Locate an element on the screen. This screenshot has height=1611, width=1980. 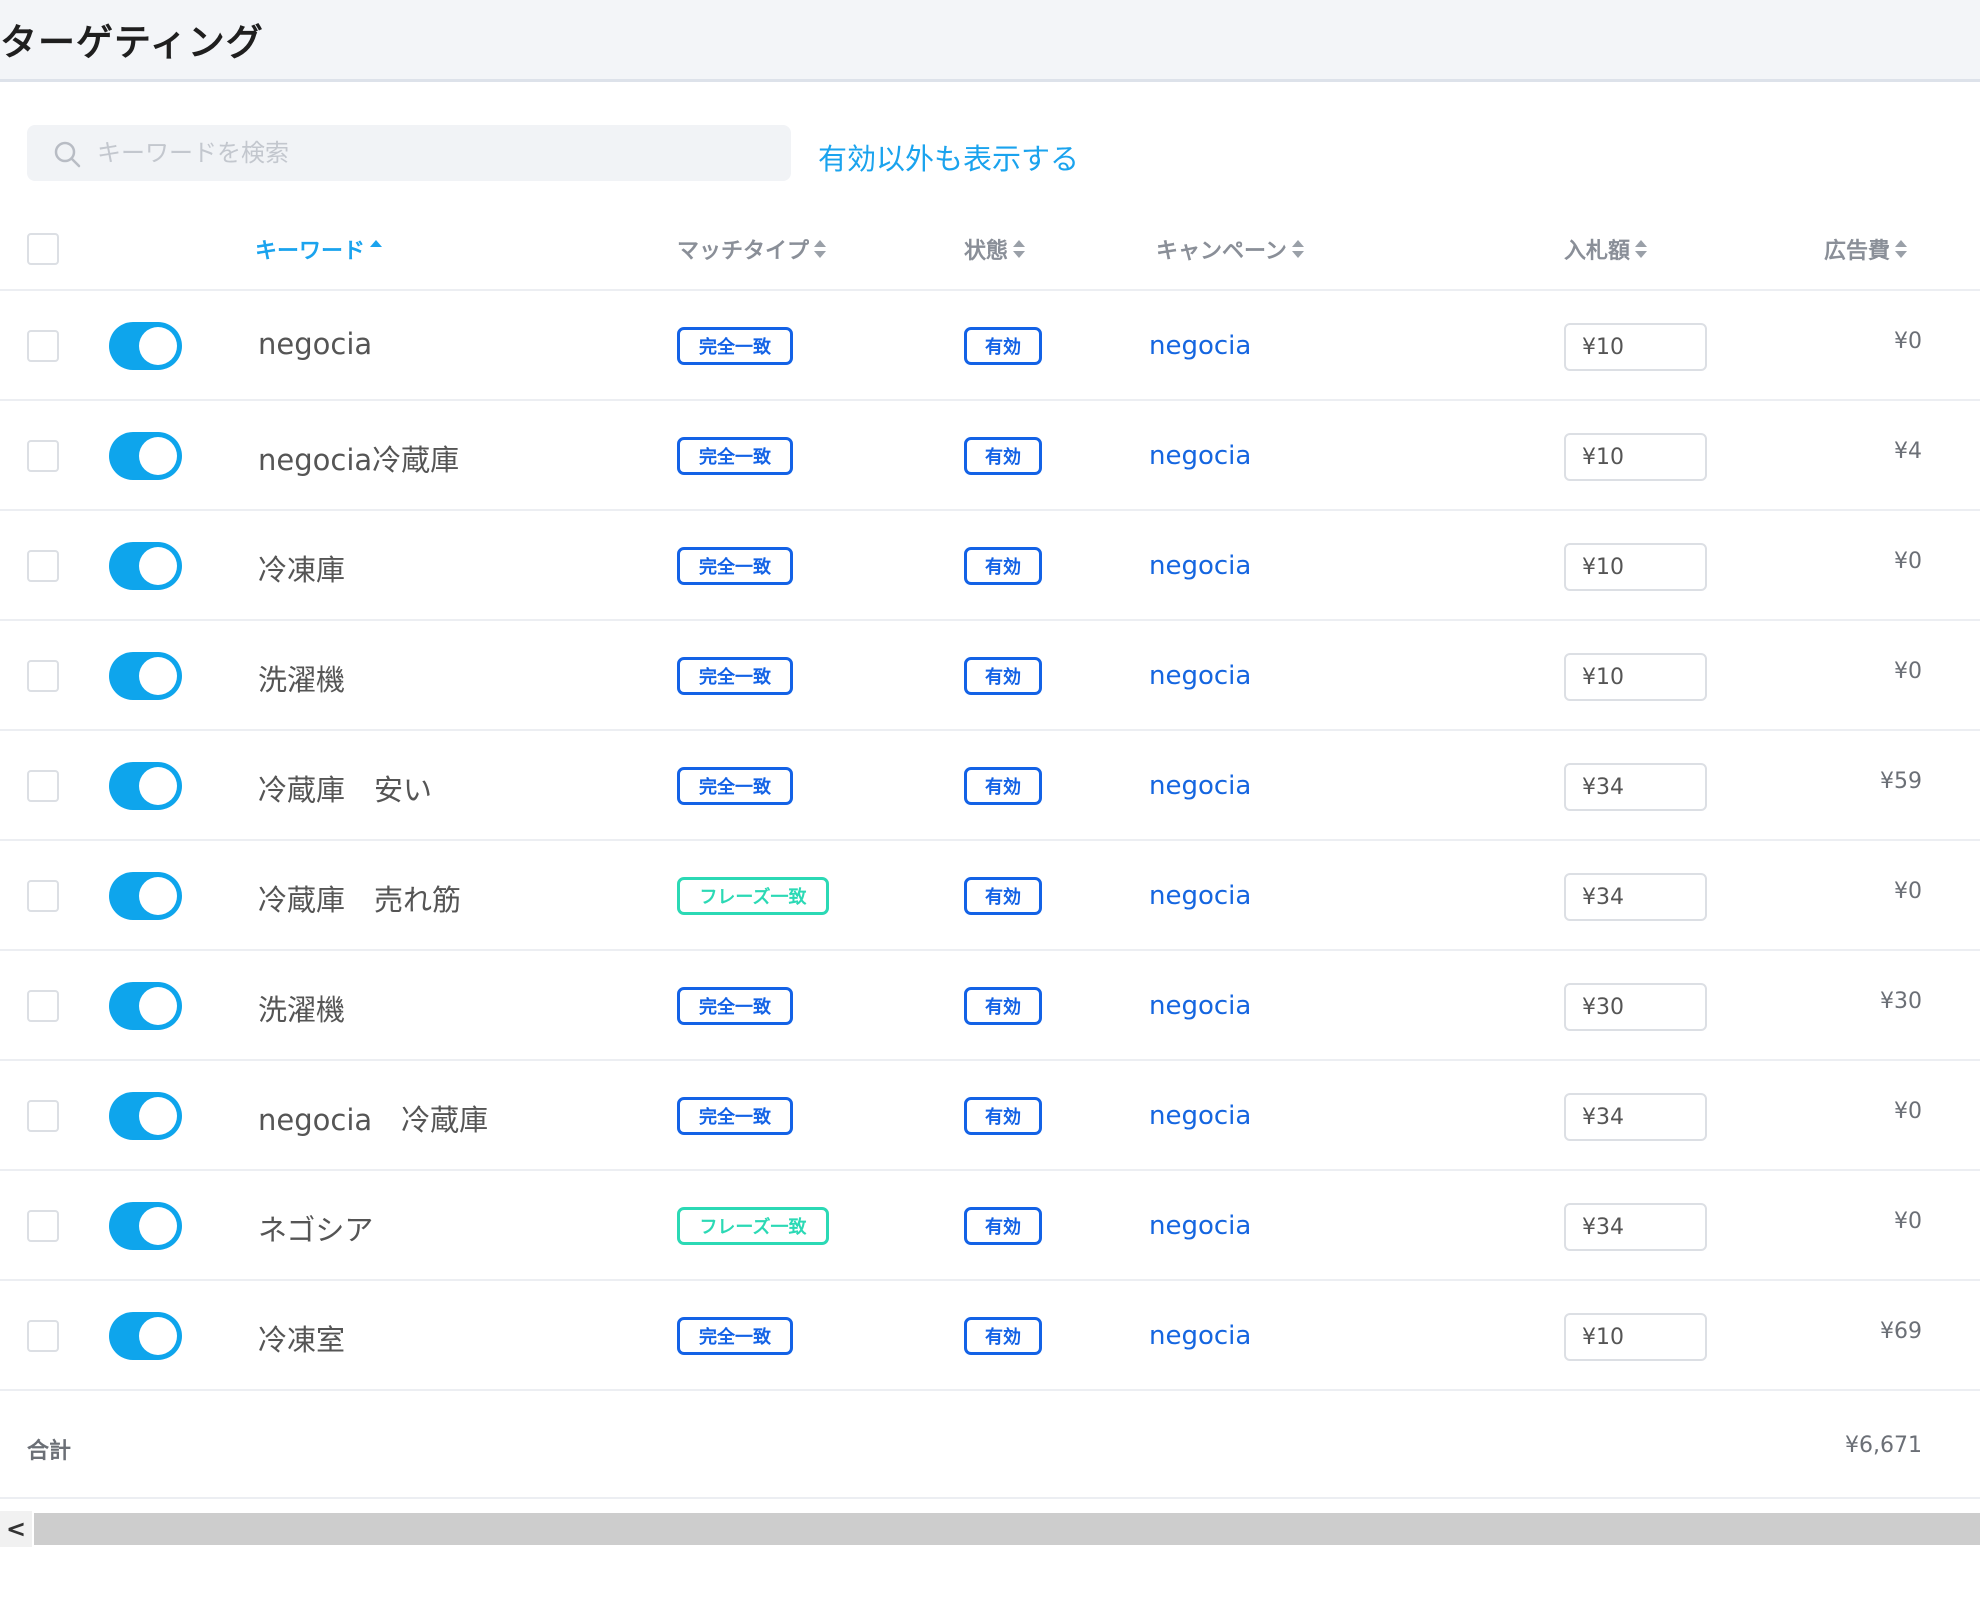
table-header: キーワード マッチタイプ 状態 キャンペーン 入札額 広告費 is located at coordinates (990, 249).